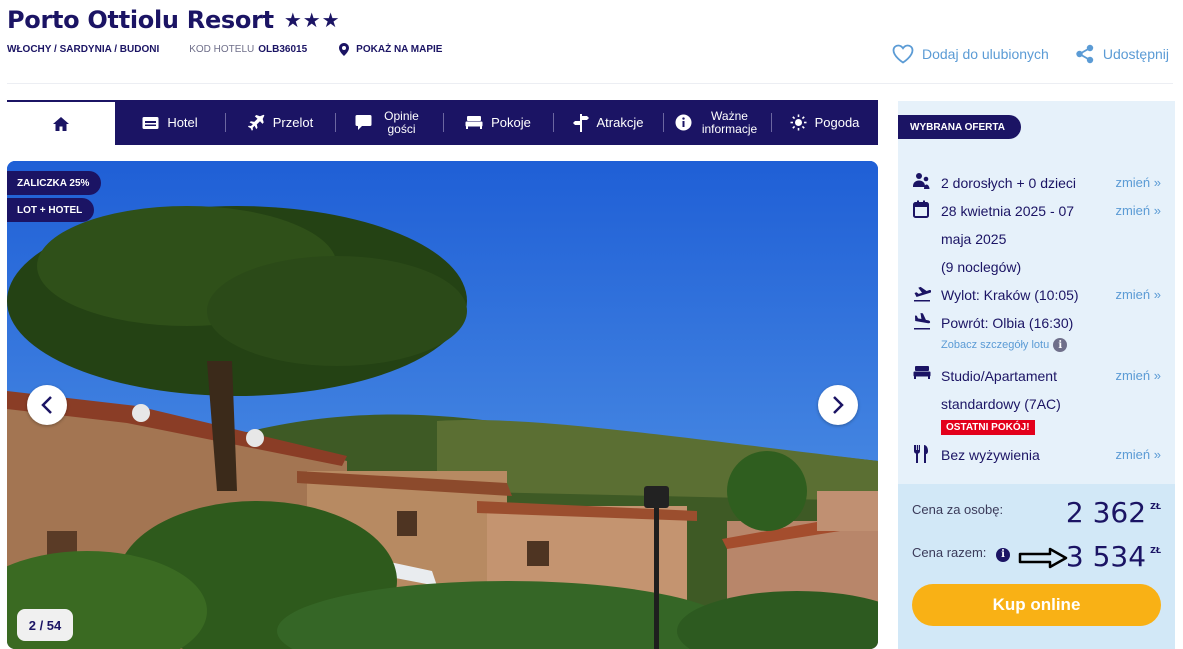 This screenshot has height=649, width=1183. I want to click on tab-hotel-label: Hotel, so click(182, 122).